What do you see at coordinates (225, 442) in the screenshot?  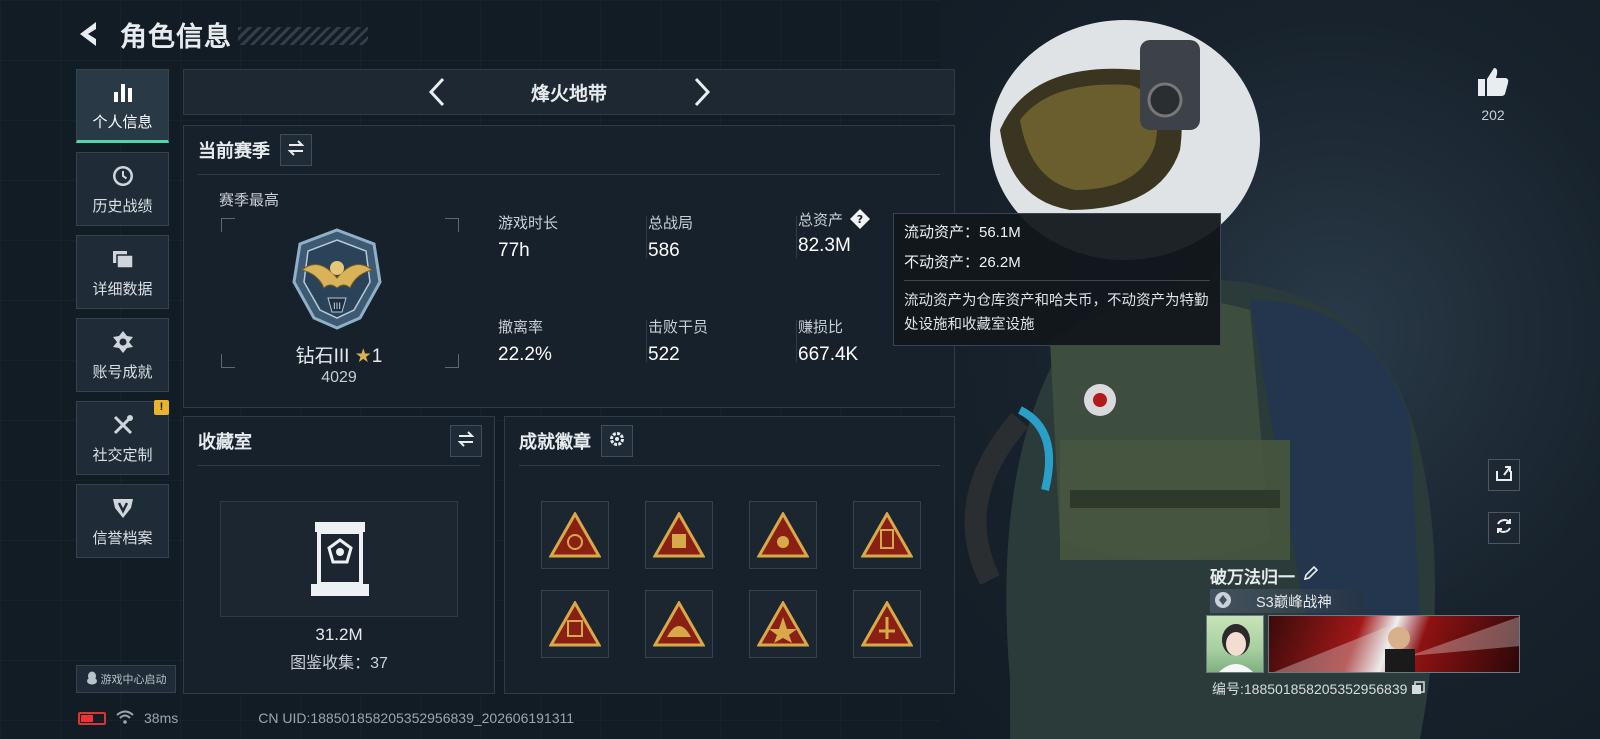 I see `collection-title: 收藏室` at bounding box center [225, 442].